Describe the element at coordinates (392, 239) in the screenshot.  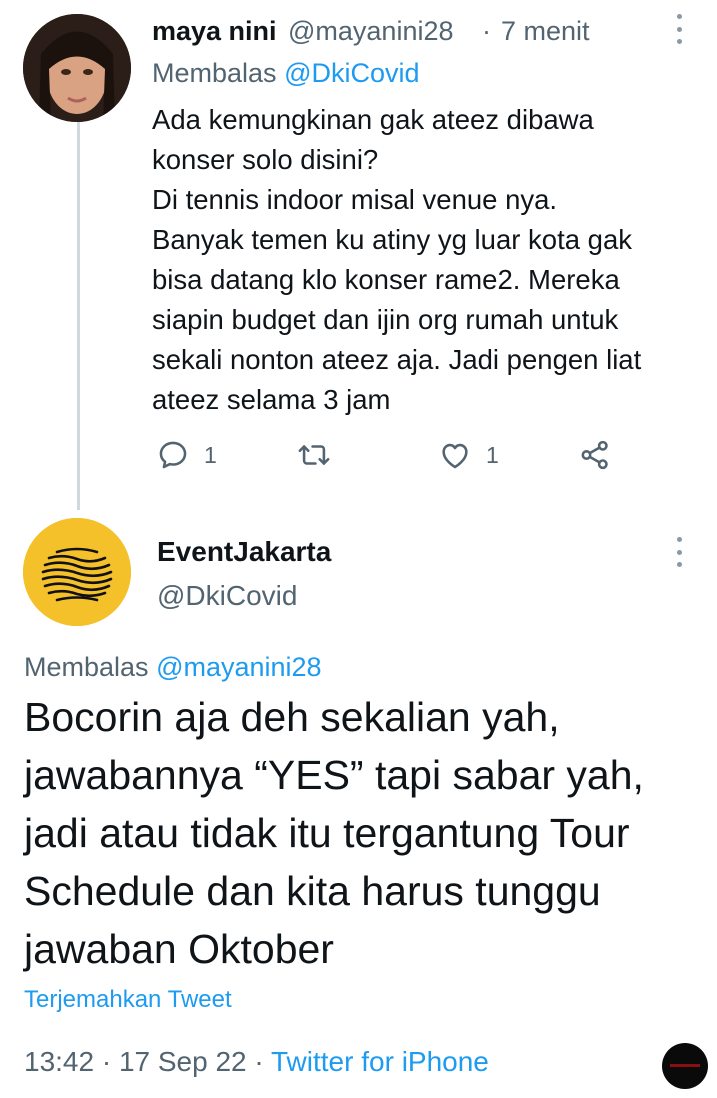
I see `reply-text-line: Banyak temen ku atiny yg luar kota gak` at that location.